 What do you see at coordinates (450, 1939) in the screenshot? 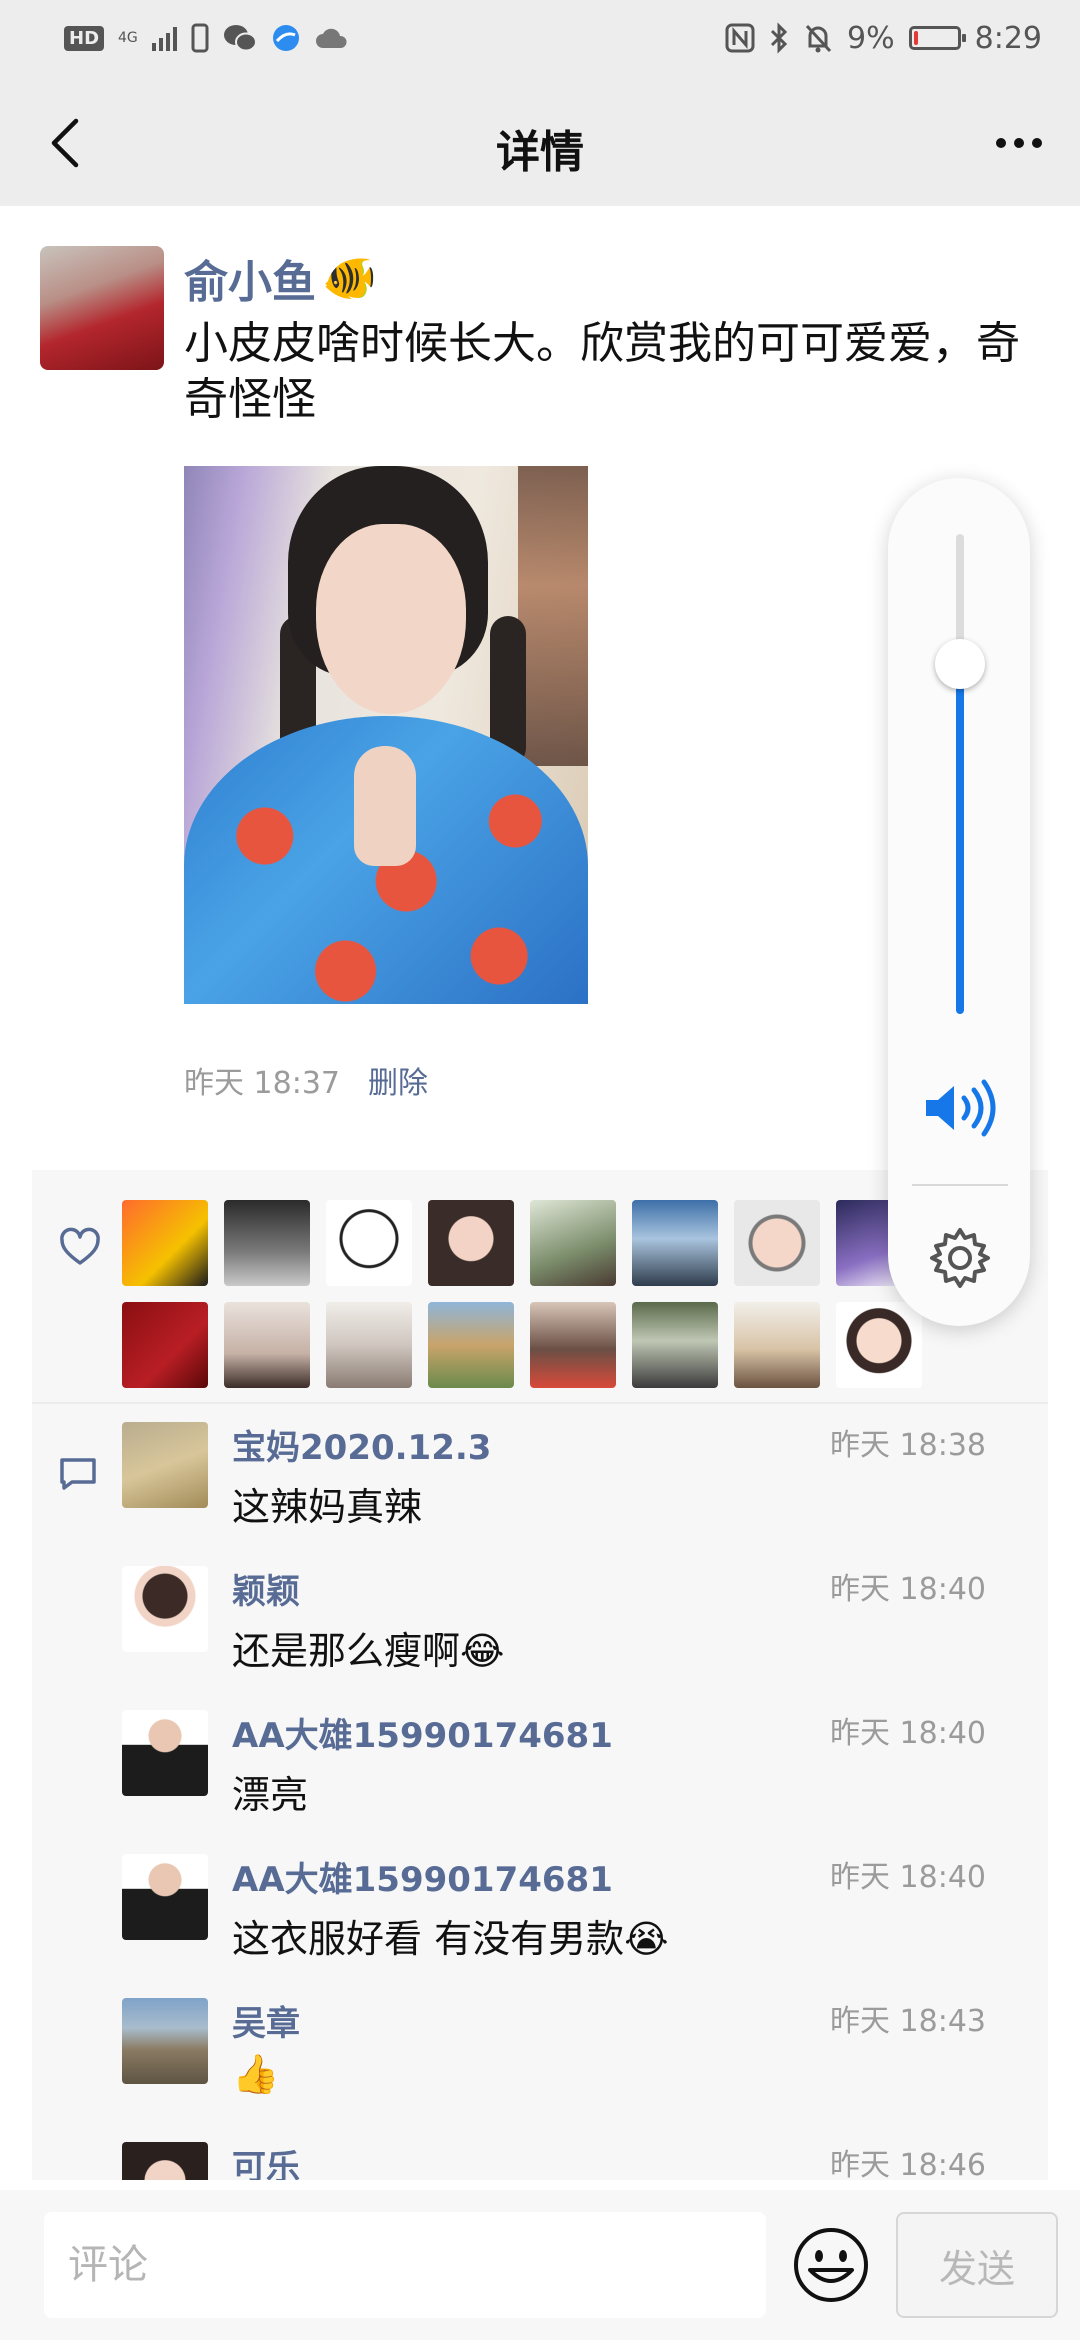
I see `comment-text: 这衣服好看 有没有男款😭` at bounding box center [450, 1939].